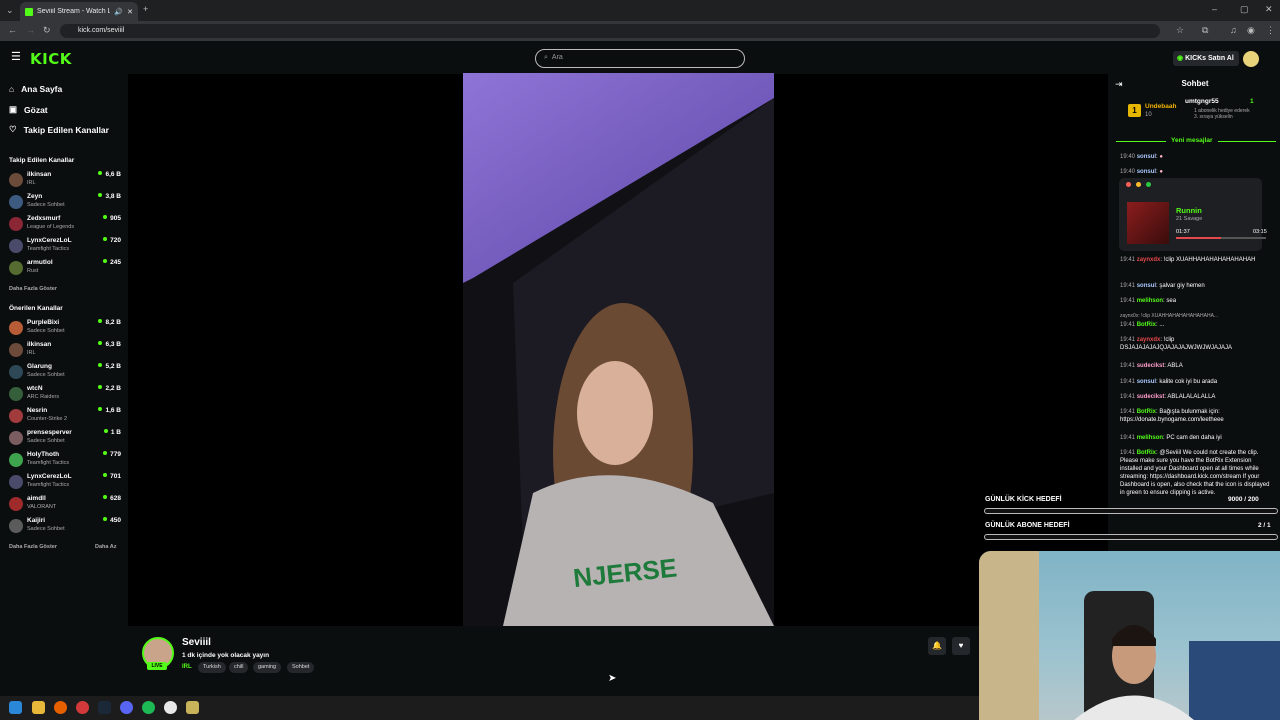 The height and width of the screenshot is (720, 1280). Describe the element at coordinates (170, 707) in the screenshot. I see `chrome-icon` at that location.